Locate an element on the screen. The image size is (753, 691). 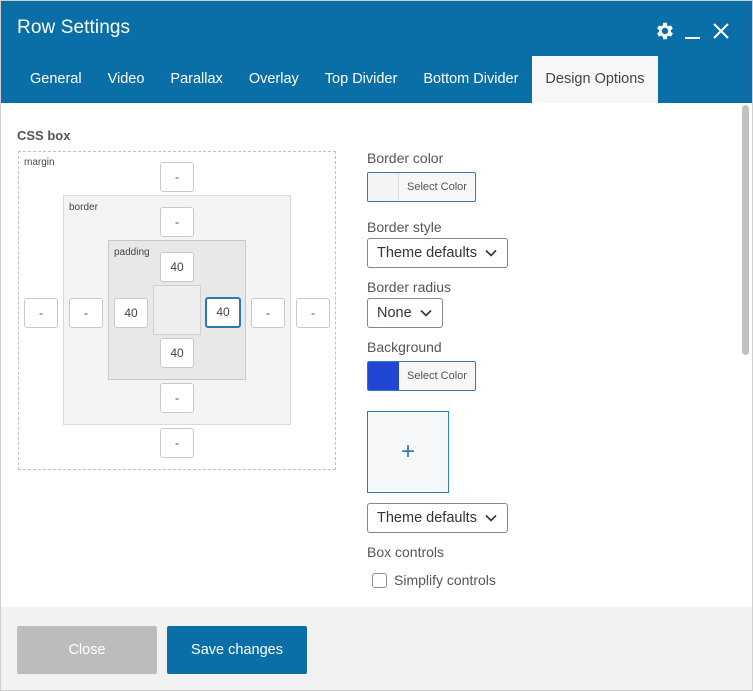
close-button: Close is located at coordinates (87, 650).